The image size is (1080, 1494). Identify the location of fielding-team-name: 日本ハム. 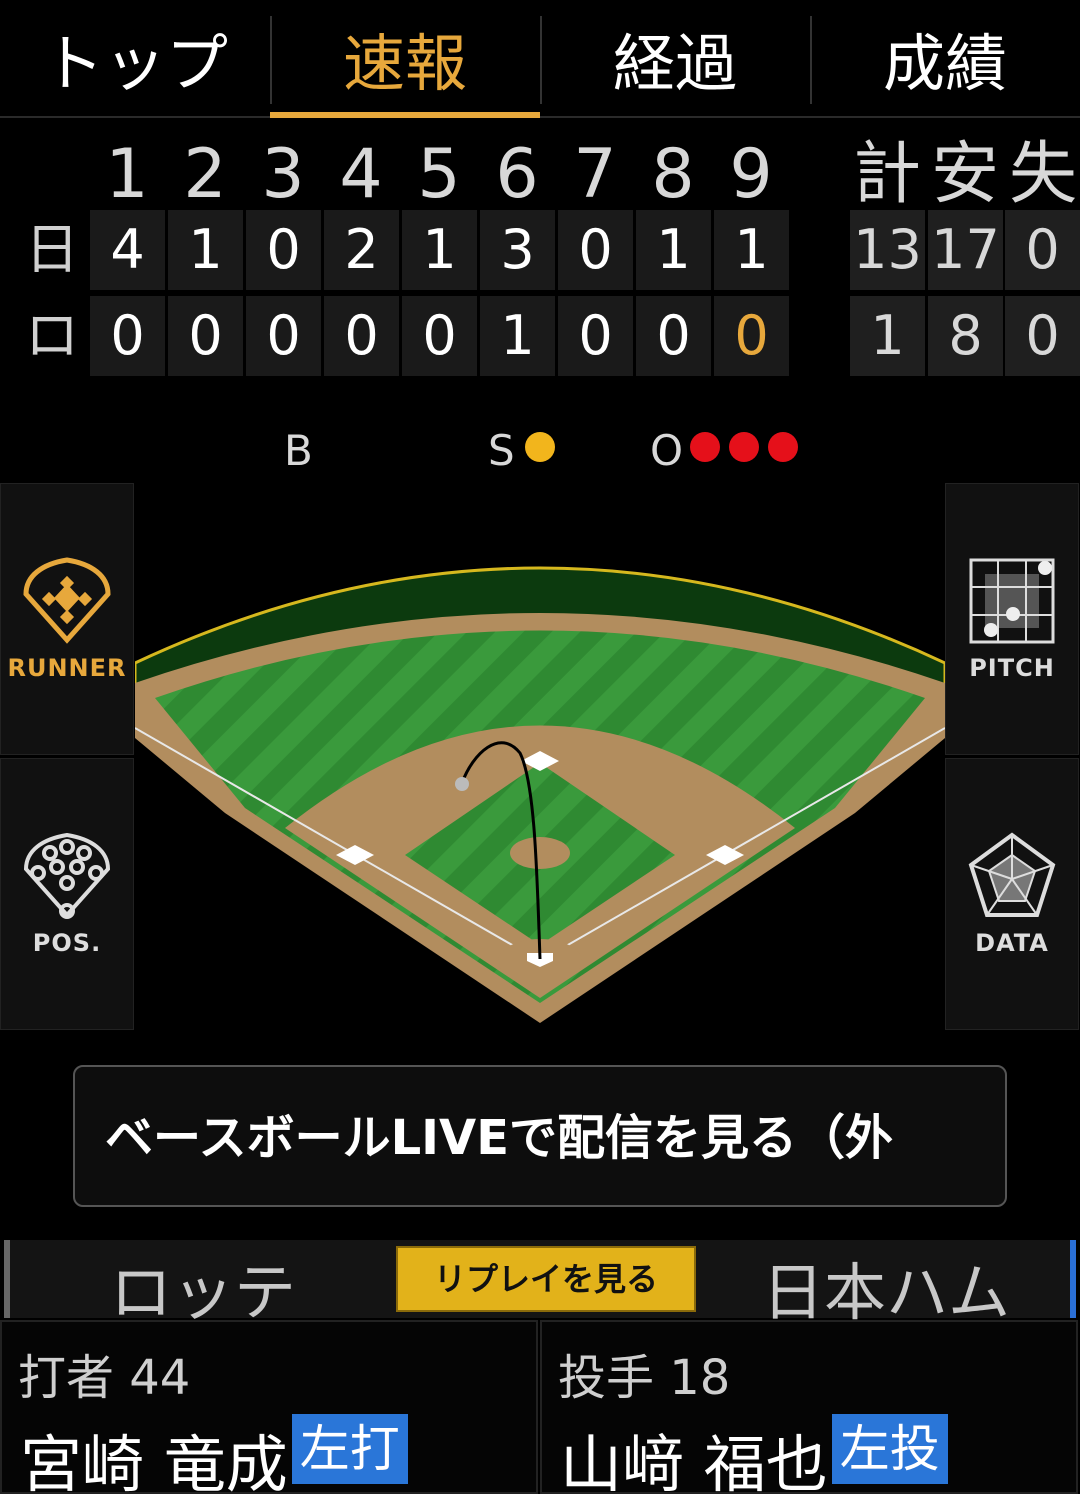
(886, 1292).